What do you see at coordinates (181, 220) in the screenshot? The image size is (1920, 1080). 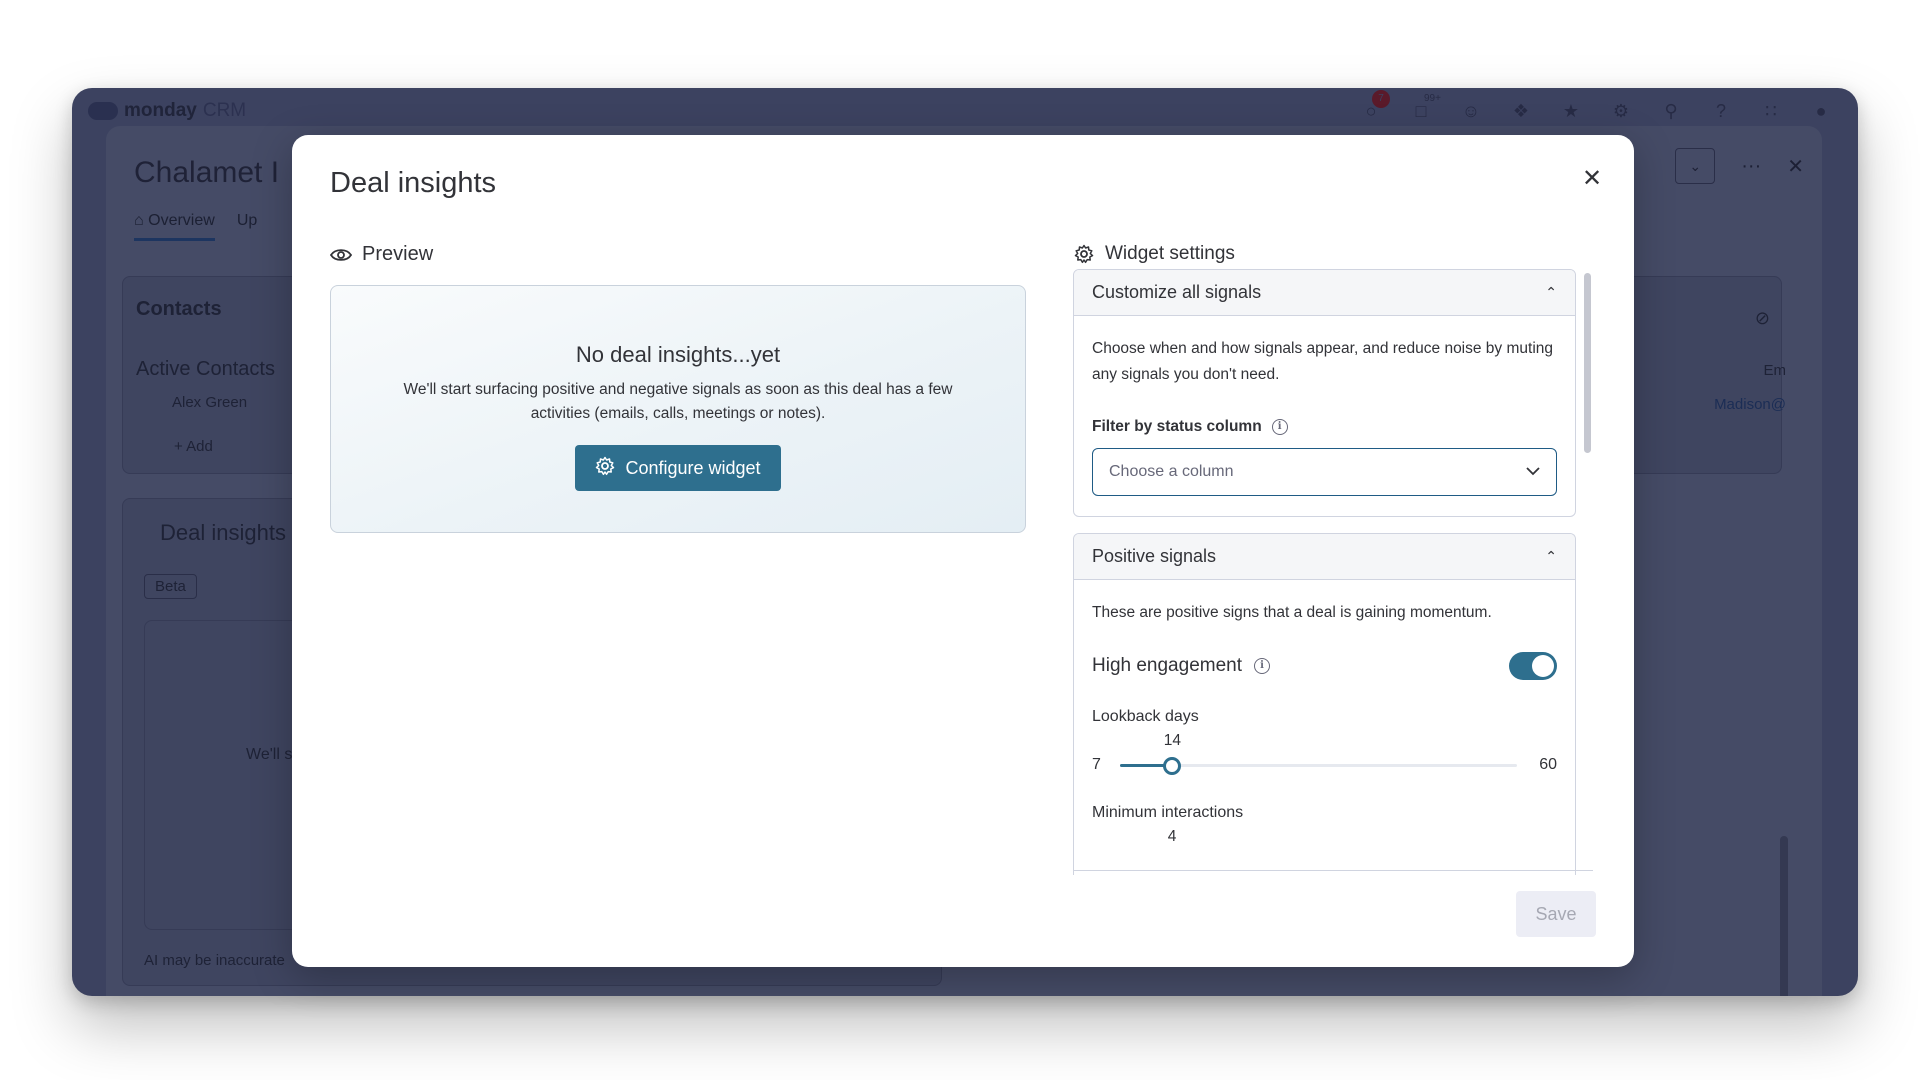 I see `tab-overview-label: Overview` at bounding box center [181, 220].